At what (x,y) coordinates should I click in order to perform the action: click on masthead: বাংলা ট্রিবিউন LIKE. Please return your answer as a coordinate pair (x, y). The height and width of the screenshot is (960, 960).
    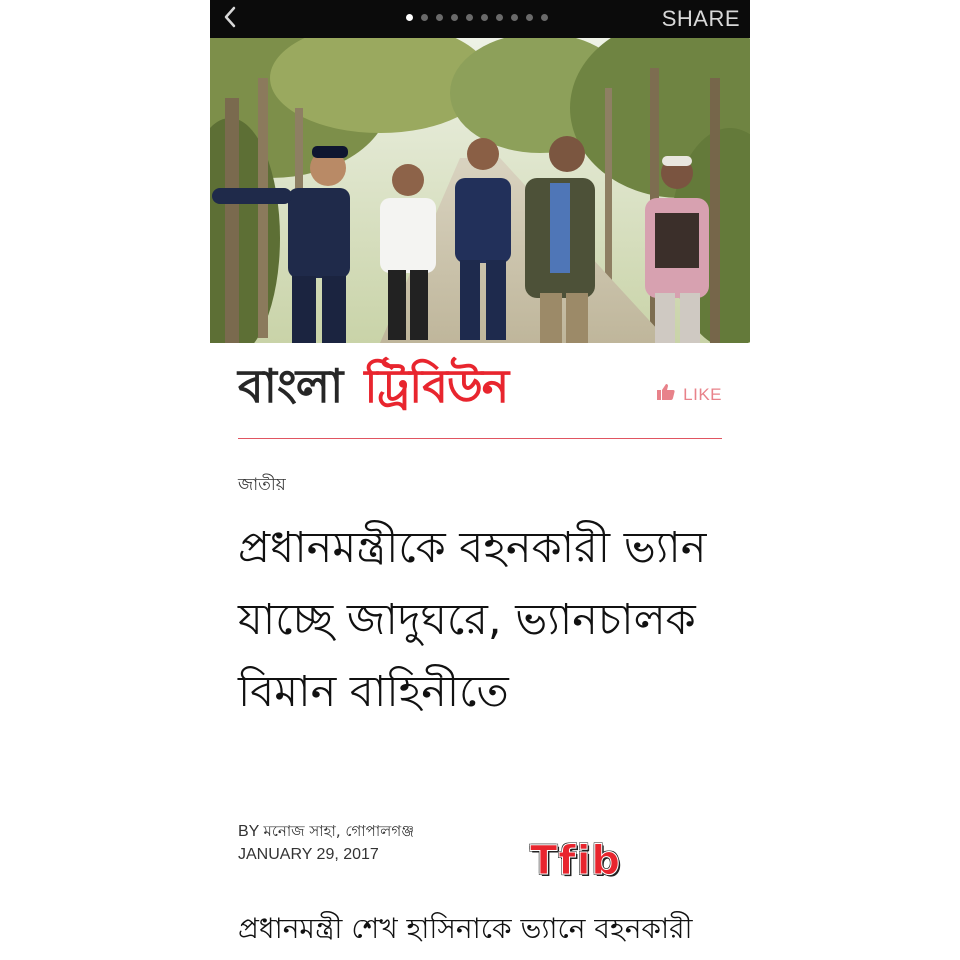
    Looking at the image, I should click on (480, 394).